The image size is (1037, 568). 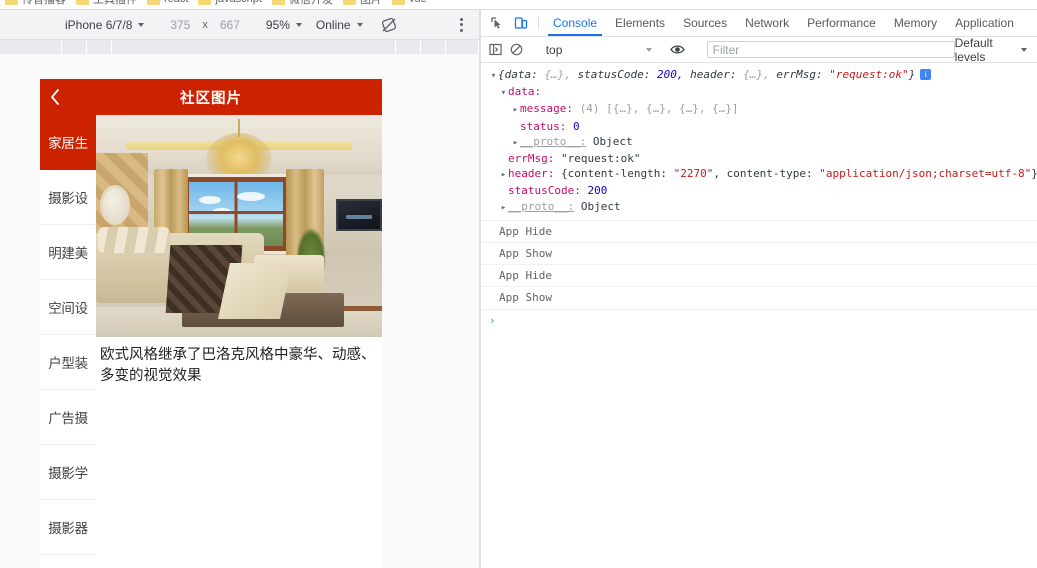 I want to click on summary-open: {, so click(x=501, y=74).